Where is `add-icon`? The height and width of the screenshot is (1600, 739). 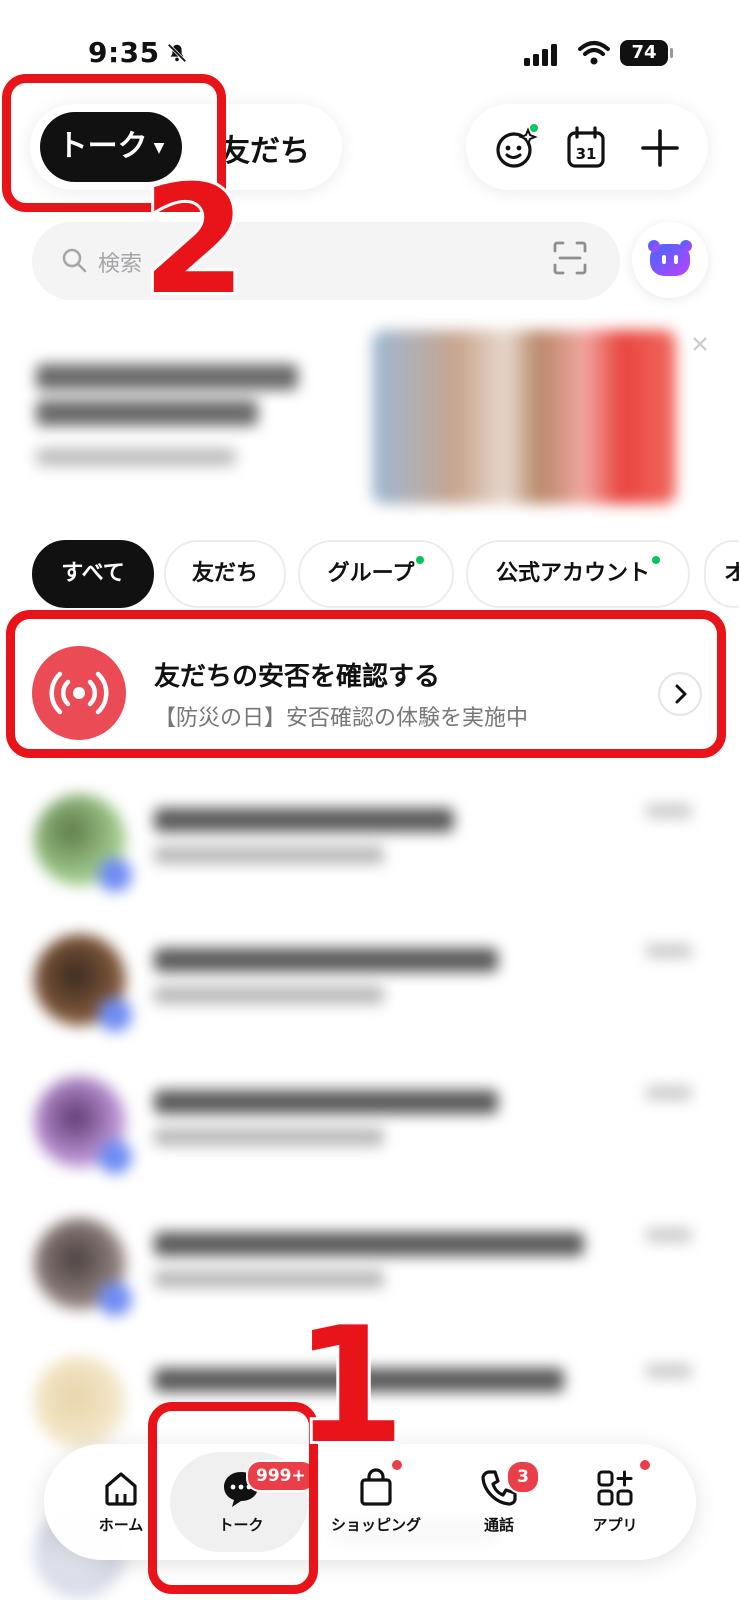 add-icon is located at coordinates (660, 148).